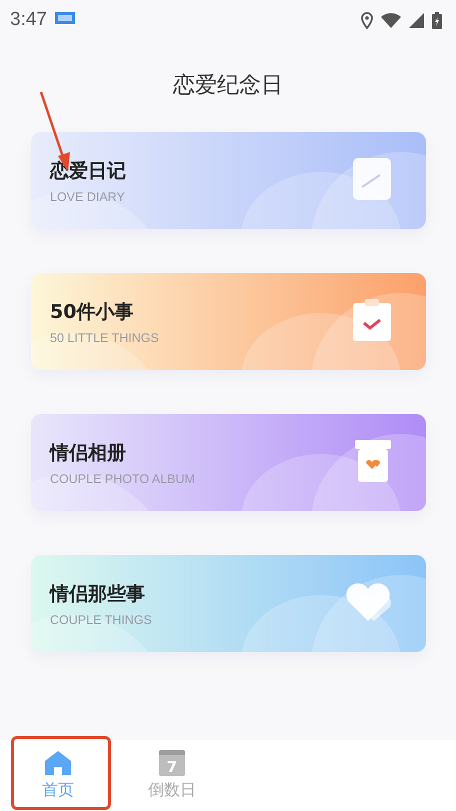  I want to click on card-title: 情侣相册, so click(88, 453).